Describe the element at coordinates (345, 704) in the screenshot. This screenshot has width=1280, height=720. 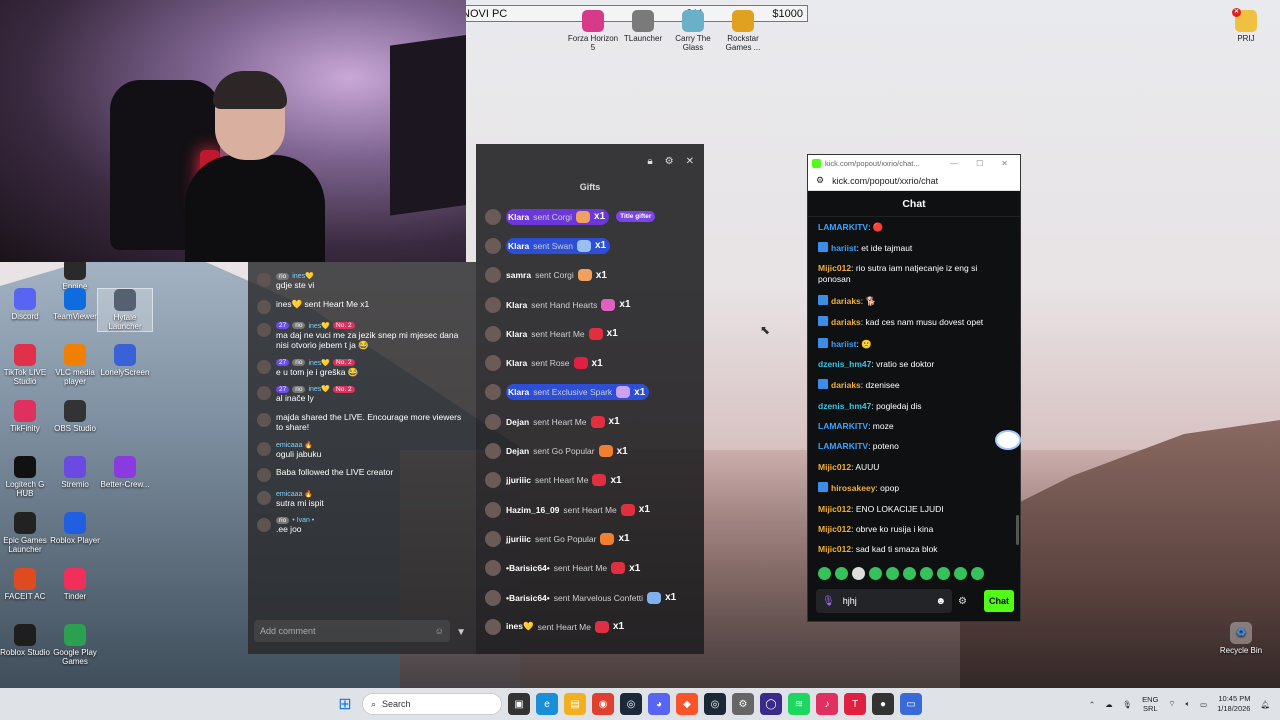
I see `start-button-icon: ⊞` at that location.